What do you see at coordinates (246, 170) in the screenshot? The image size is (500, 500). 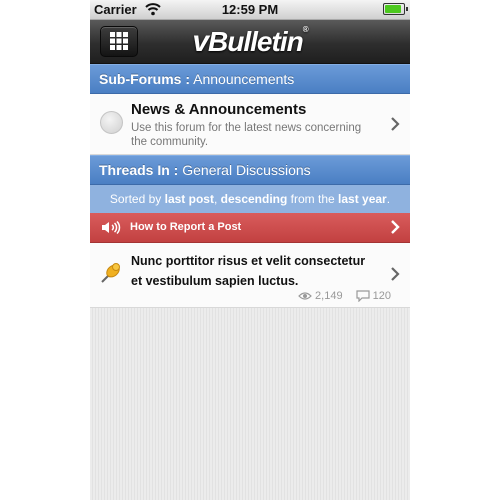 I see `threads-header-value: General Discussions` at bounding box center [246, 170].